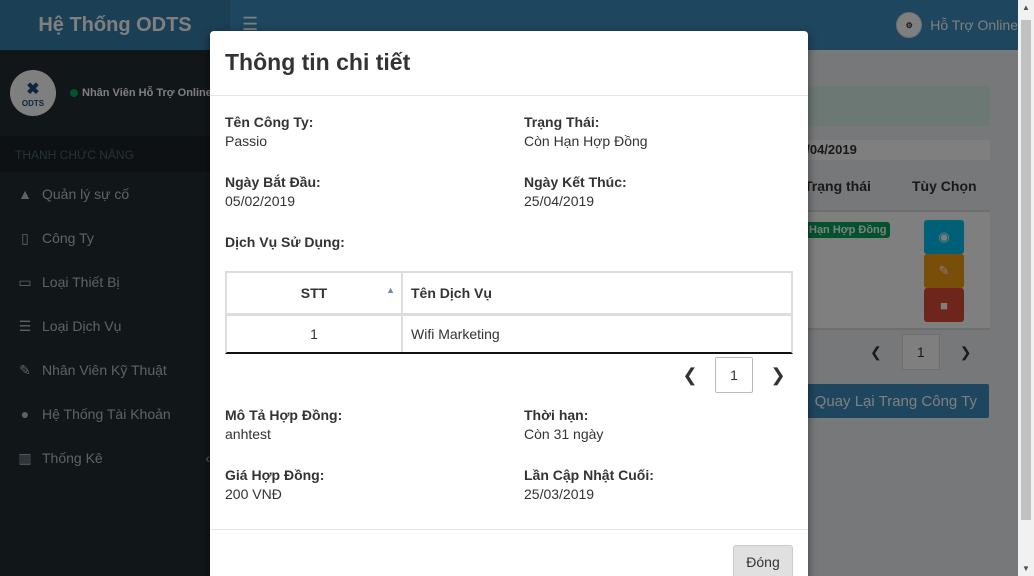 The width and height of the screenshot is (1034, 576). I want to click on modal-pagination: ❮ 1 ❯, so click(734, 375).